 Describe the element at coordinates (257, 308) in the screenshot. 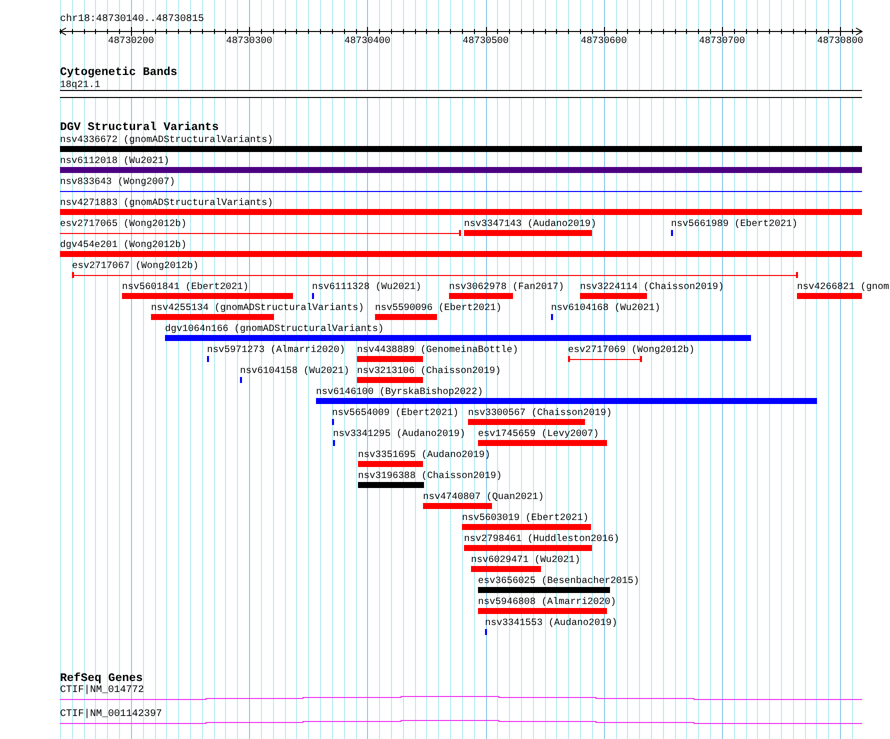

I see `variant-label: nsv4255134 (gnomADStructuralVariants)` at that location.